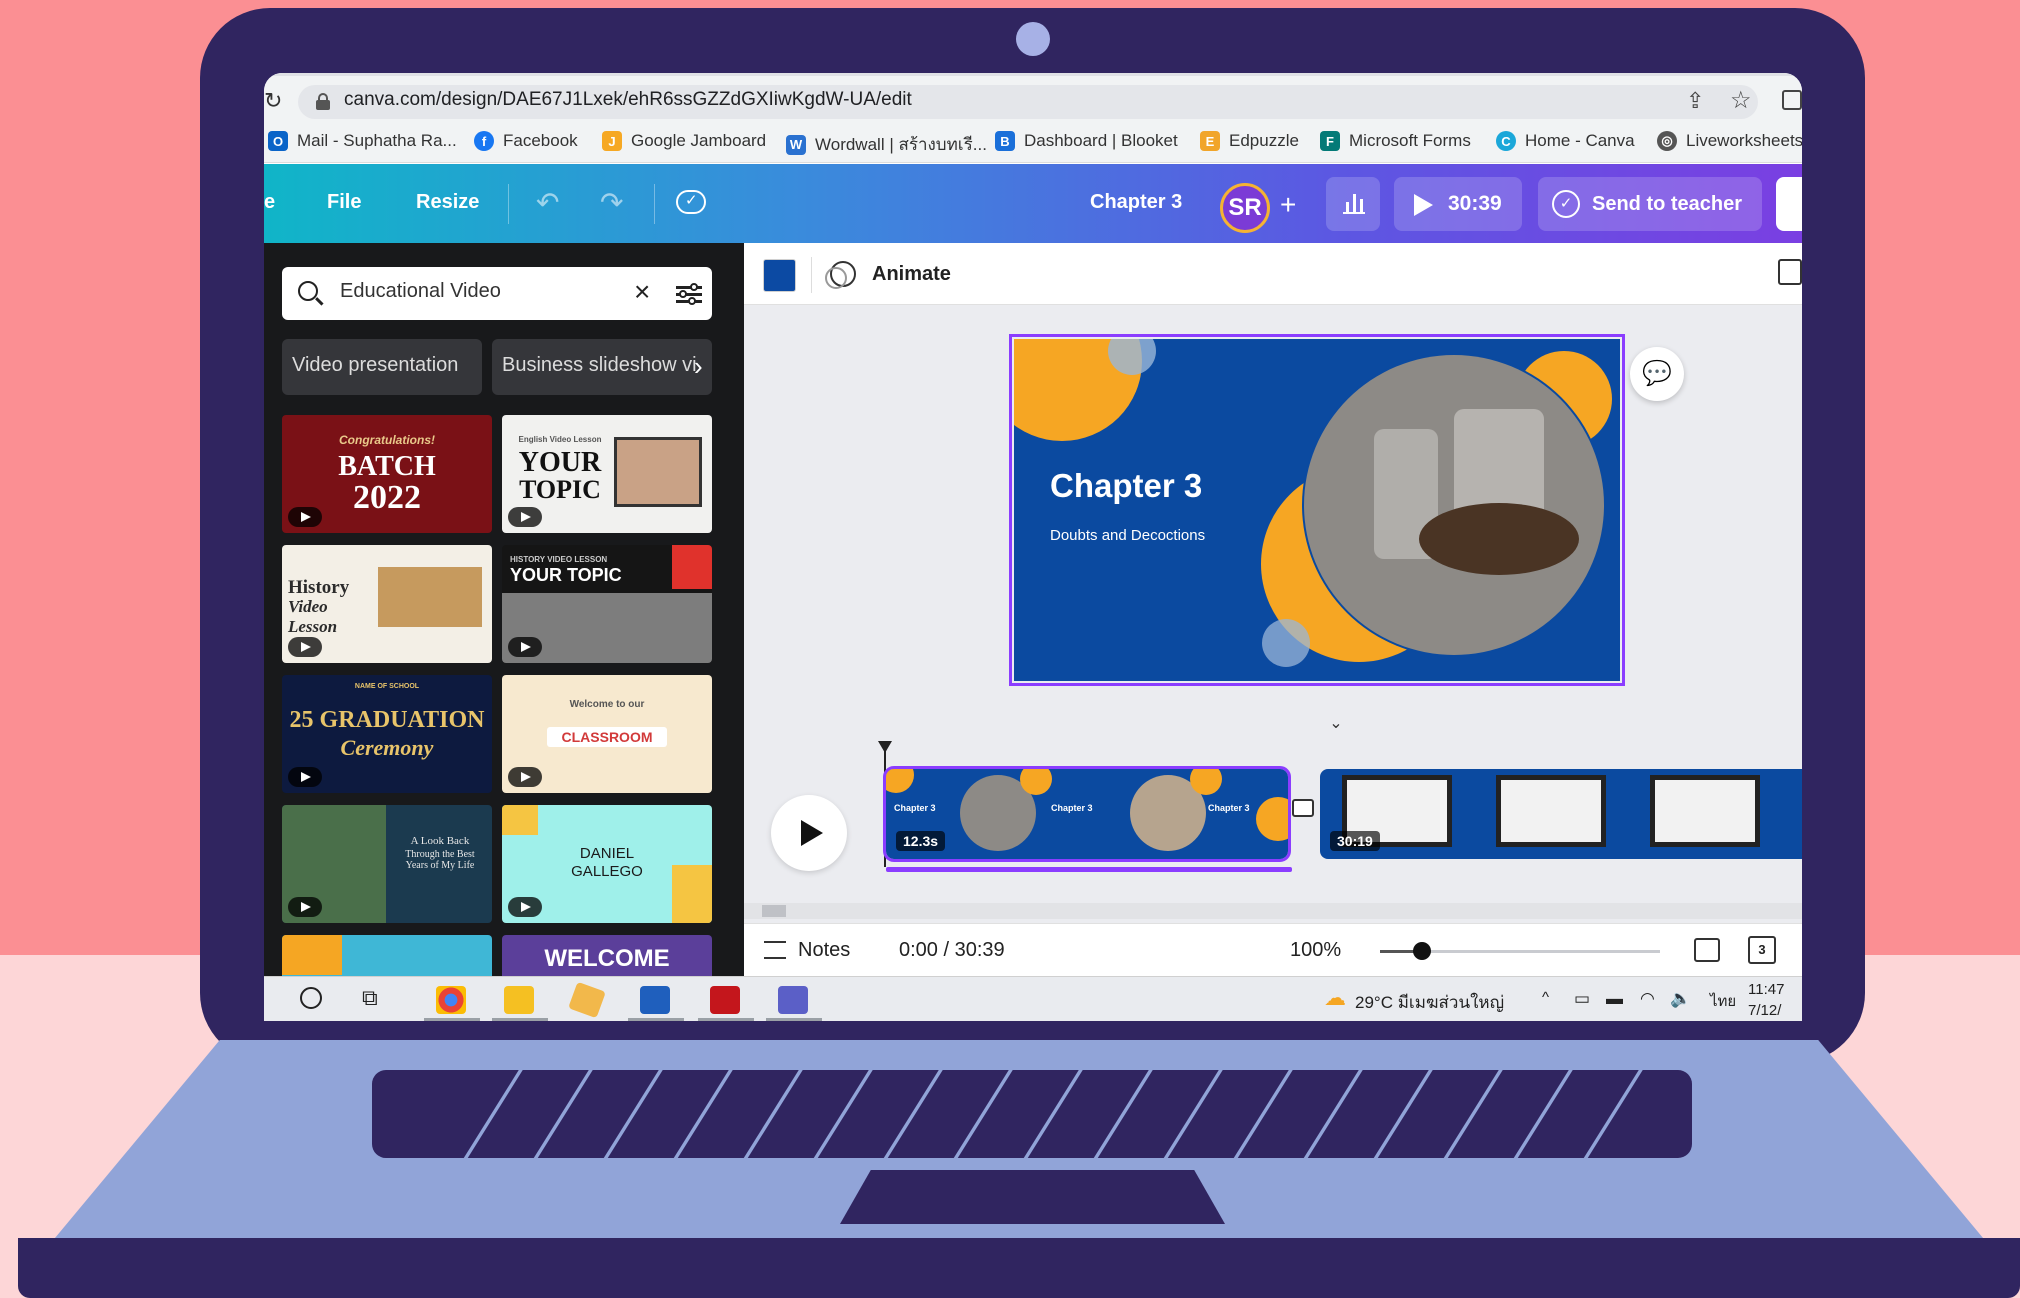 The width and height of the screenshot is (2020, 1298). What do you see at coordinates (779, 275) in the screenshot?
I see `color-picker` at bounding box center [779, 275].